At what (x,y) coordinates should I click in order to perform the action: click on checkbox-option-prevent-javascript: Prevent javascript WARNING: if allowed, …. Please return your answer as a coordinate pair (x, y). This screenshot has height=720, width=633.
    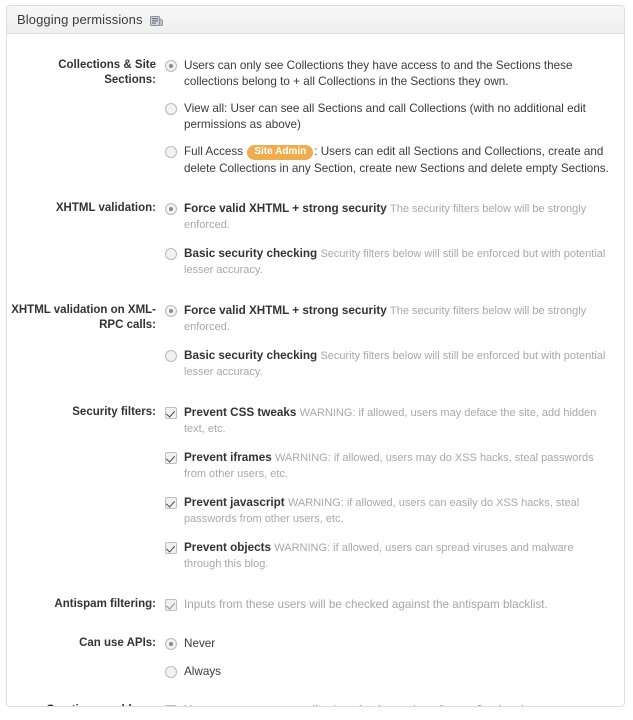
    Looking at the image, I should click on (388, 511).